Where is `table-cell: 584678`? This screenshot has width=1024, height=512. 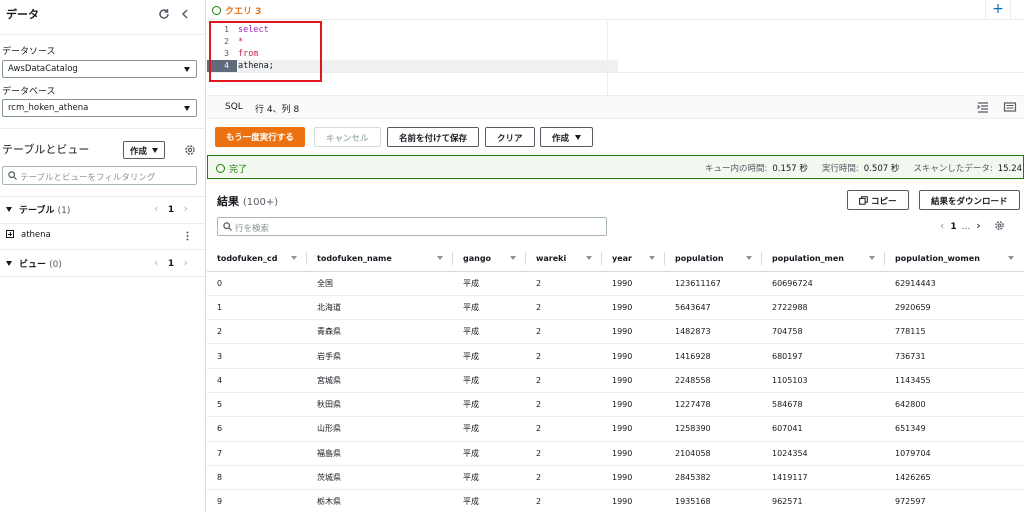
table-cell: 584678 is located at coordinates (823, 405).